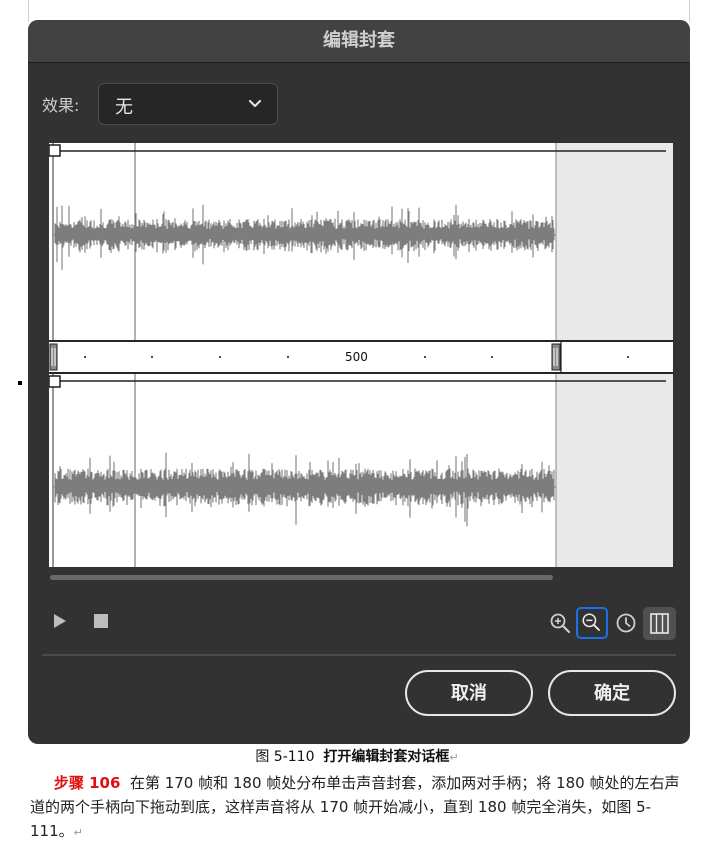 Image resolution: width=714 pixels, height=861 pixels. Describe the element at coordinates (626, 623) in the screenshot. I see `clock-icon` at that location.